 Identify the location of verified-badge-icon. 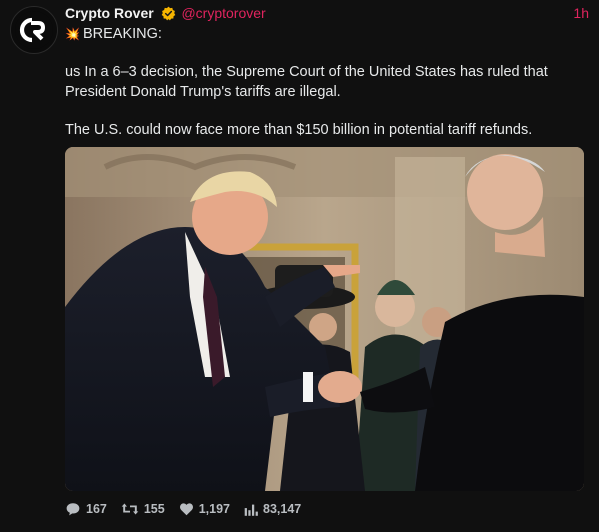
(168, 15).